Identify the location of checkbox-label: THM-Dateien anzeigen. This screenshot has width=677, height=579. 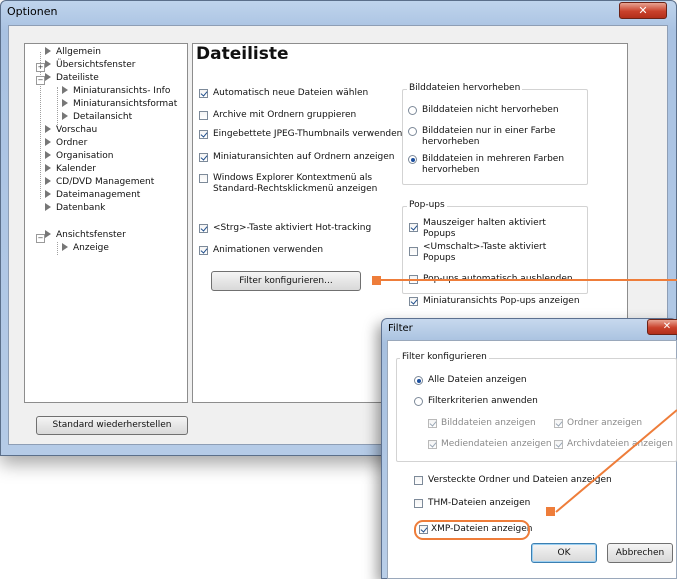
(479, 503).